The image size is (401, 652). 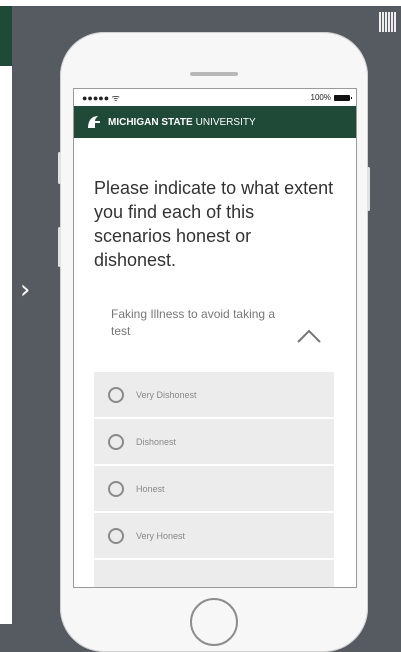 I want to click on brand-tab, so click(x=6, y=36).